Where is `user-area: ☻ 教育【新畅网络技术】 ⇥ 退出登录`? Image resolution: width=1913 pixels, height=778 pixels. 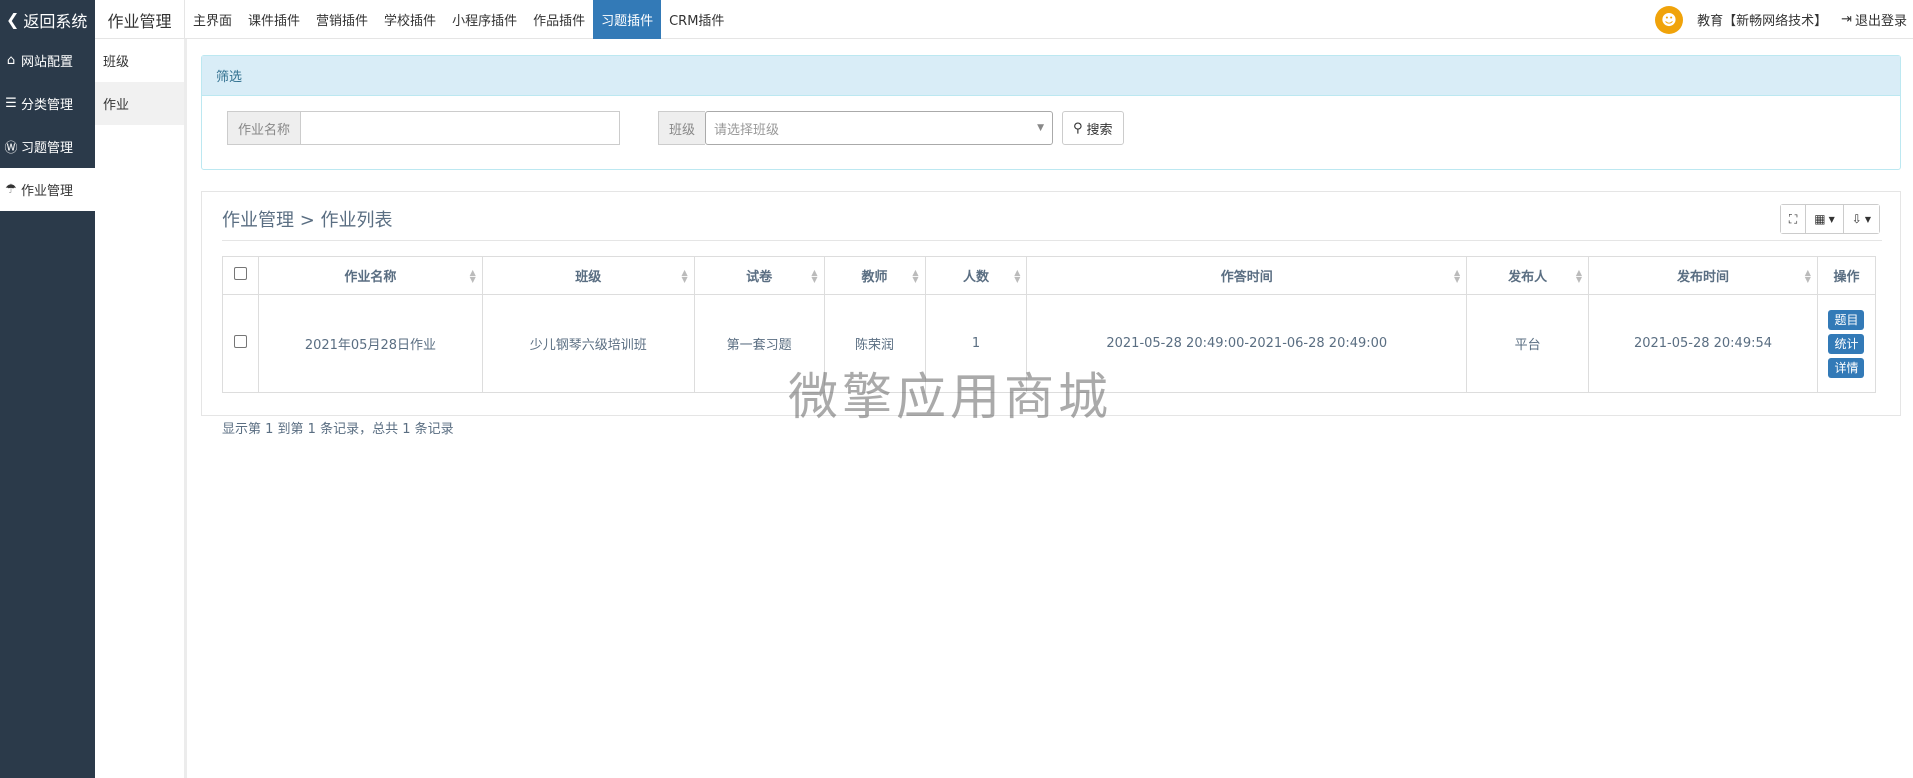
user-area: ☻ 教育【新畅网络技术】 ⇥ 退出登录 is located at coordinates (1784, 19).